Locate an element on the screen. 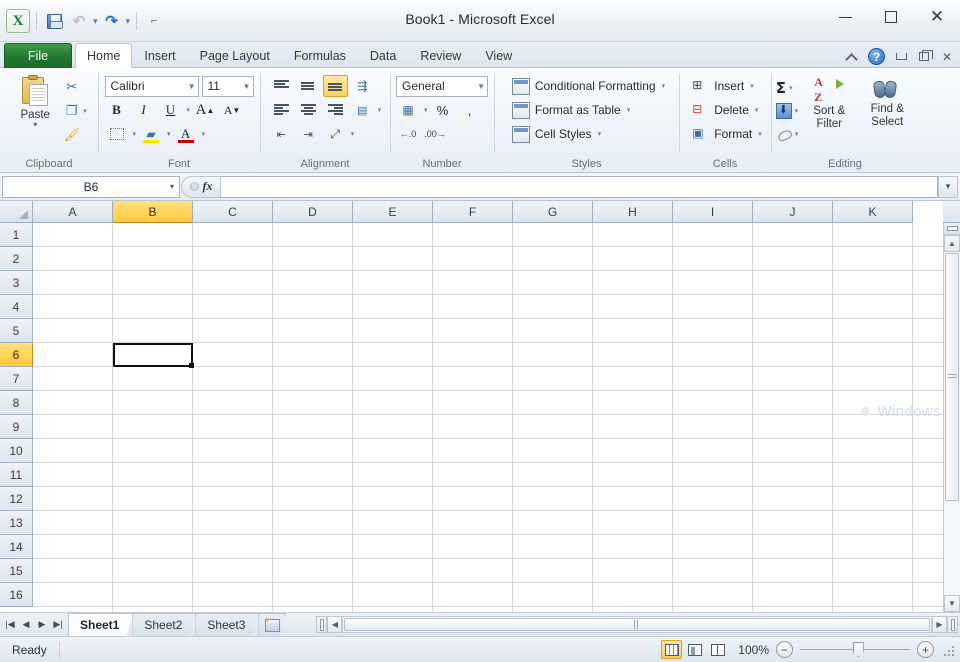 The width and height of the screenshot is (960, 662). format-painter-button: 🖌 is located at coordinates (75, 134).